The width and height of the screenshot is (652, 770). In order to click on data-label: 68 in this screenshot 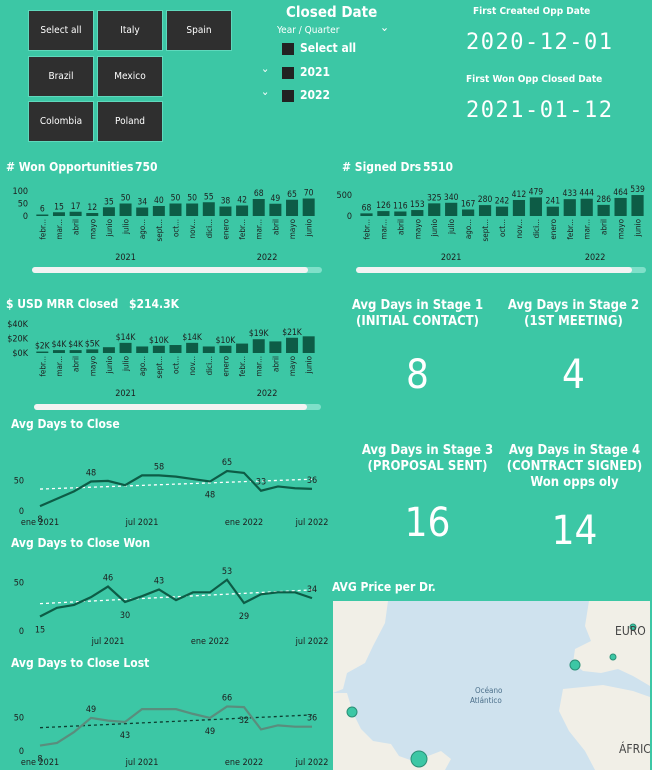, I will do `click(367, 208)`.